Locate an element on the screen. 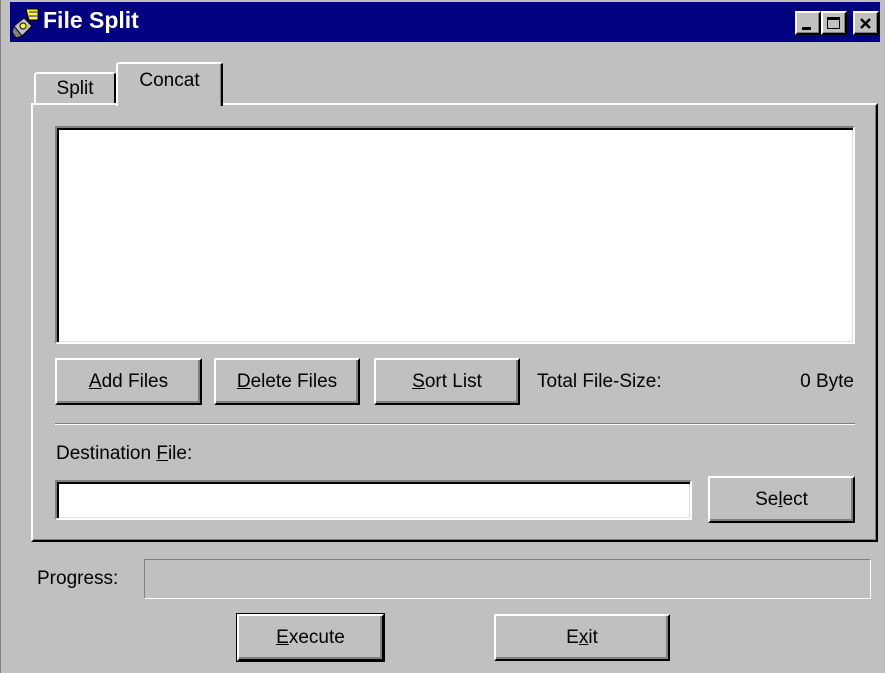 The width and height of the screenshot is (887, 673). progress-bar is located at coordinates (507, 579).